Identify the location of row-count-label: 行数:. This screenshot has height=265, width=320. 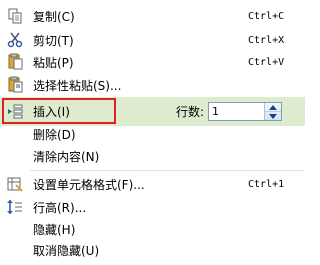
(190, 112).